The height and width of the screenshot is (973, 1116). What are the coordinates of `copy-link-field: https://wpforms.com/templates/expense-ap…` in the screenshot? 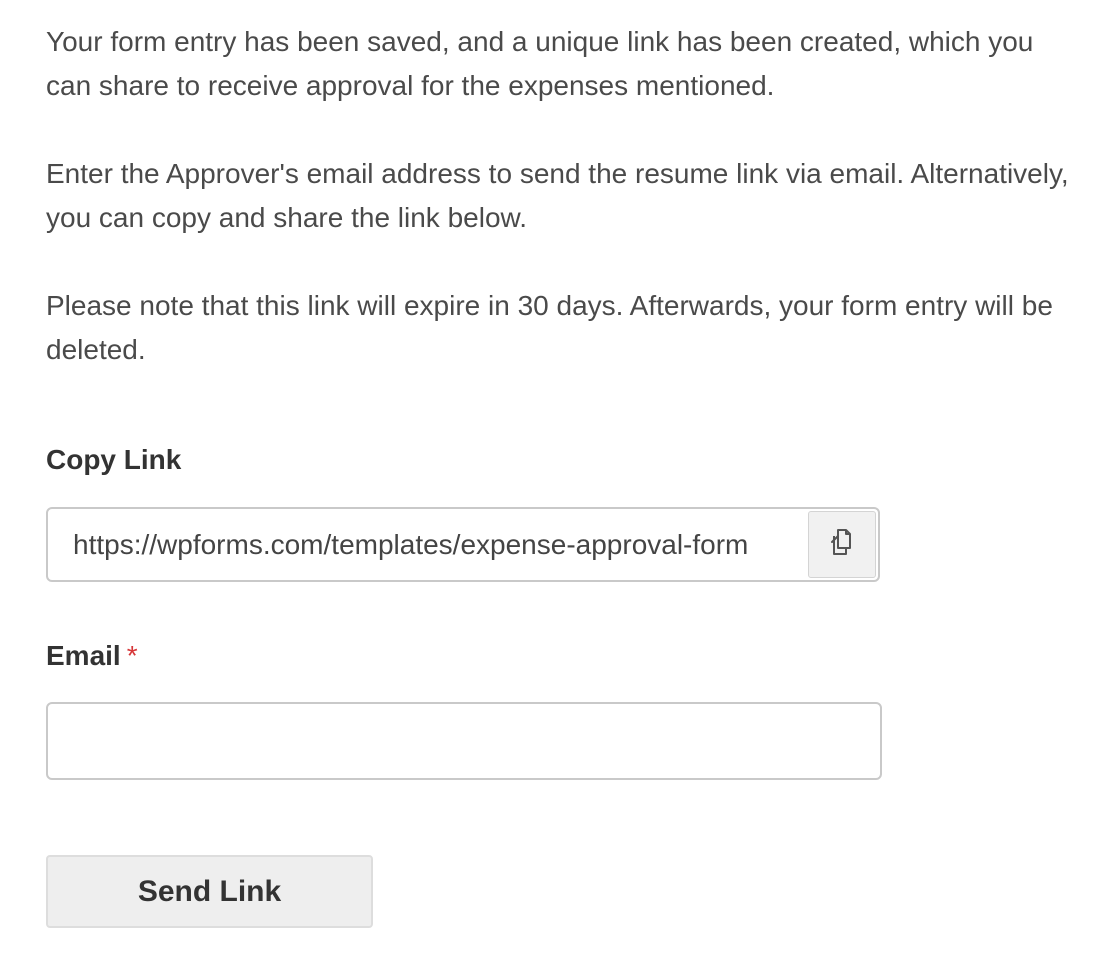 It's located at (463, 544).